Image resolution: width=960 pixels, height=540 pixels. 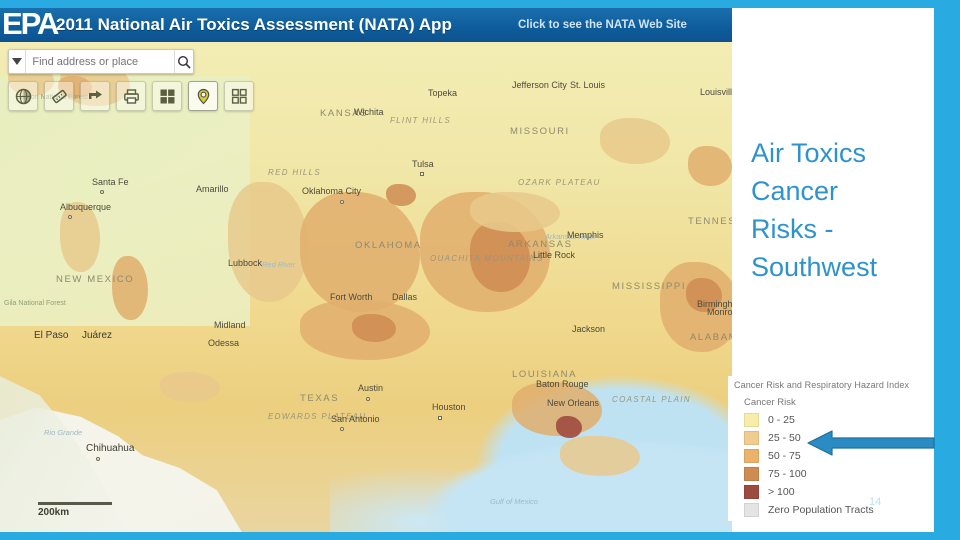 I want to click on map-label-city: Monroe, so click(x=720, y=312).